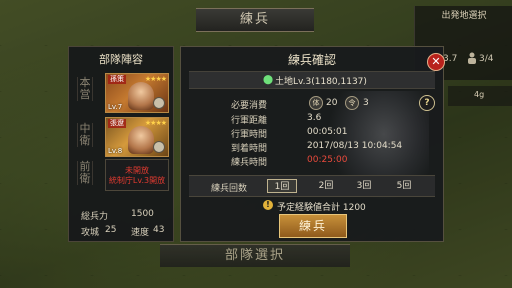  Describe the element at coordinates (115, 107) in the screenshot. I see `general-level: Lv.7` at that location.